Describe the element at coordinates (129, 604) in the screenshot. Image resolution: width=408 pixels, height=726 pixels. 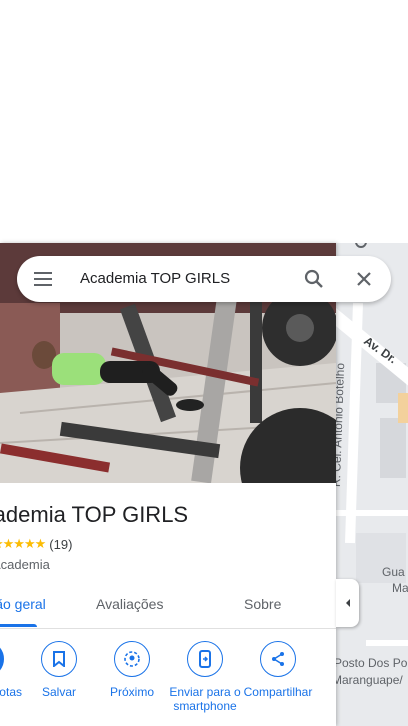
I see `tab-reviews: Avaliações` at that location.